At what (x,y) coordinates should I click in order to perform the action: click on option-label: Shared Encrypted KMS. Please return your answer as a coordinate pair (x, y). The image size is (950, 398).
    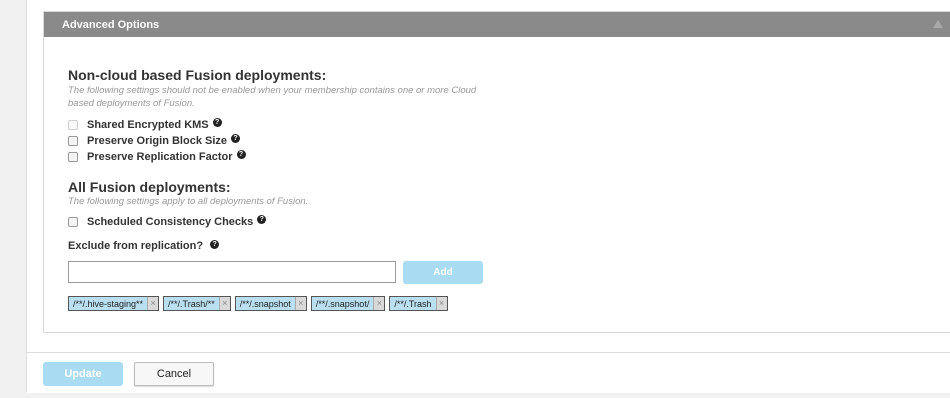
    Looking at the image, I should click on (148, 125).